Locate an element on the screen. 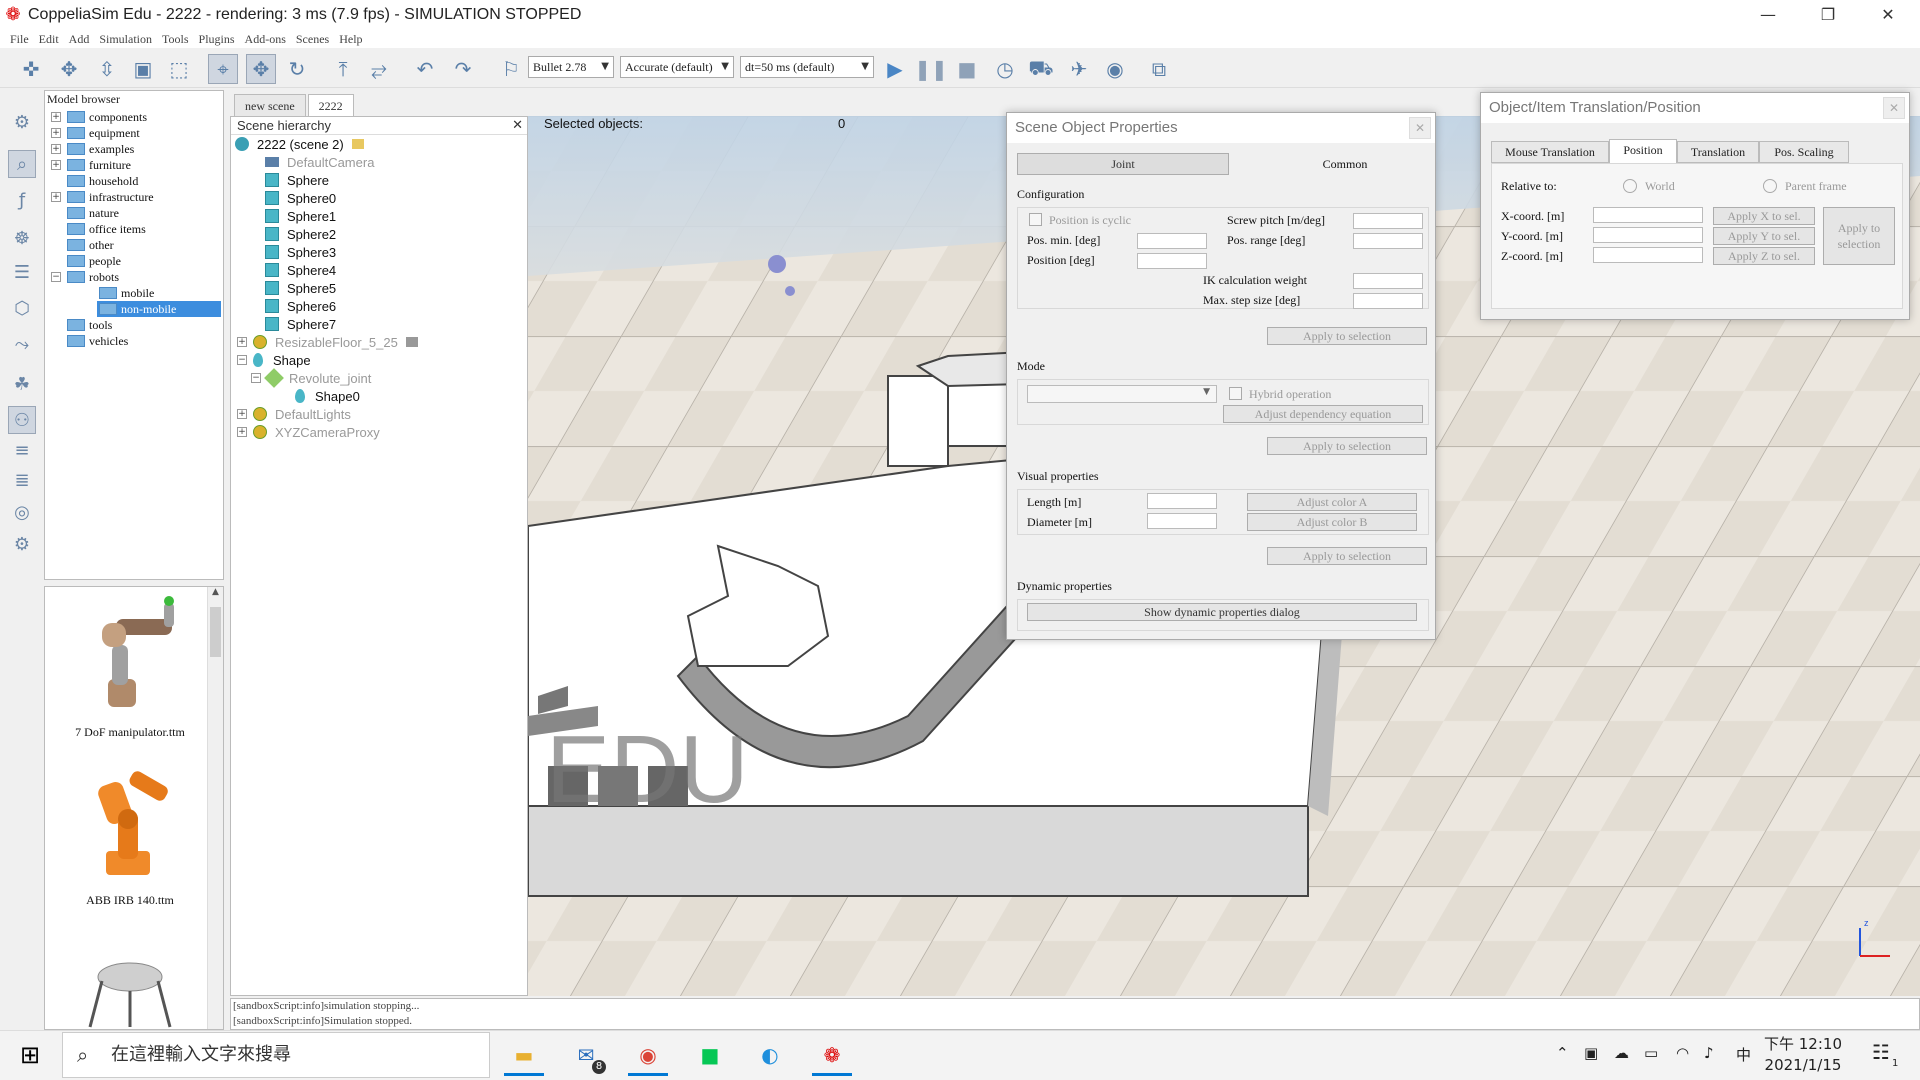  tree-item-infrastructure: + infrastructure is located at coordinates (102, 197).